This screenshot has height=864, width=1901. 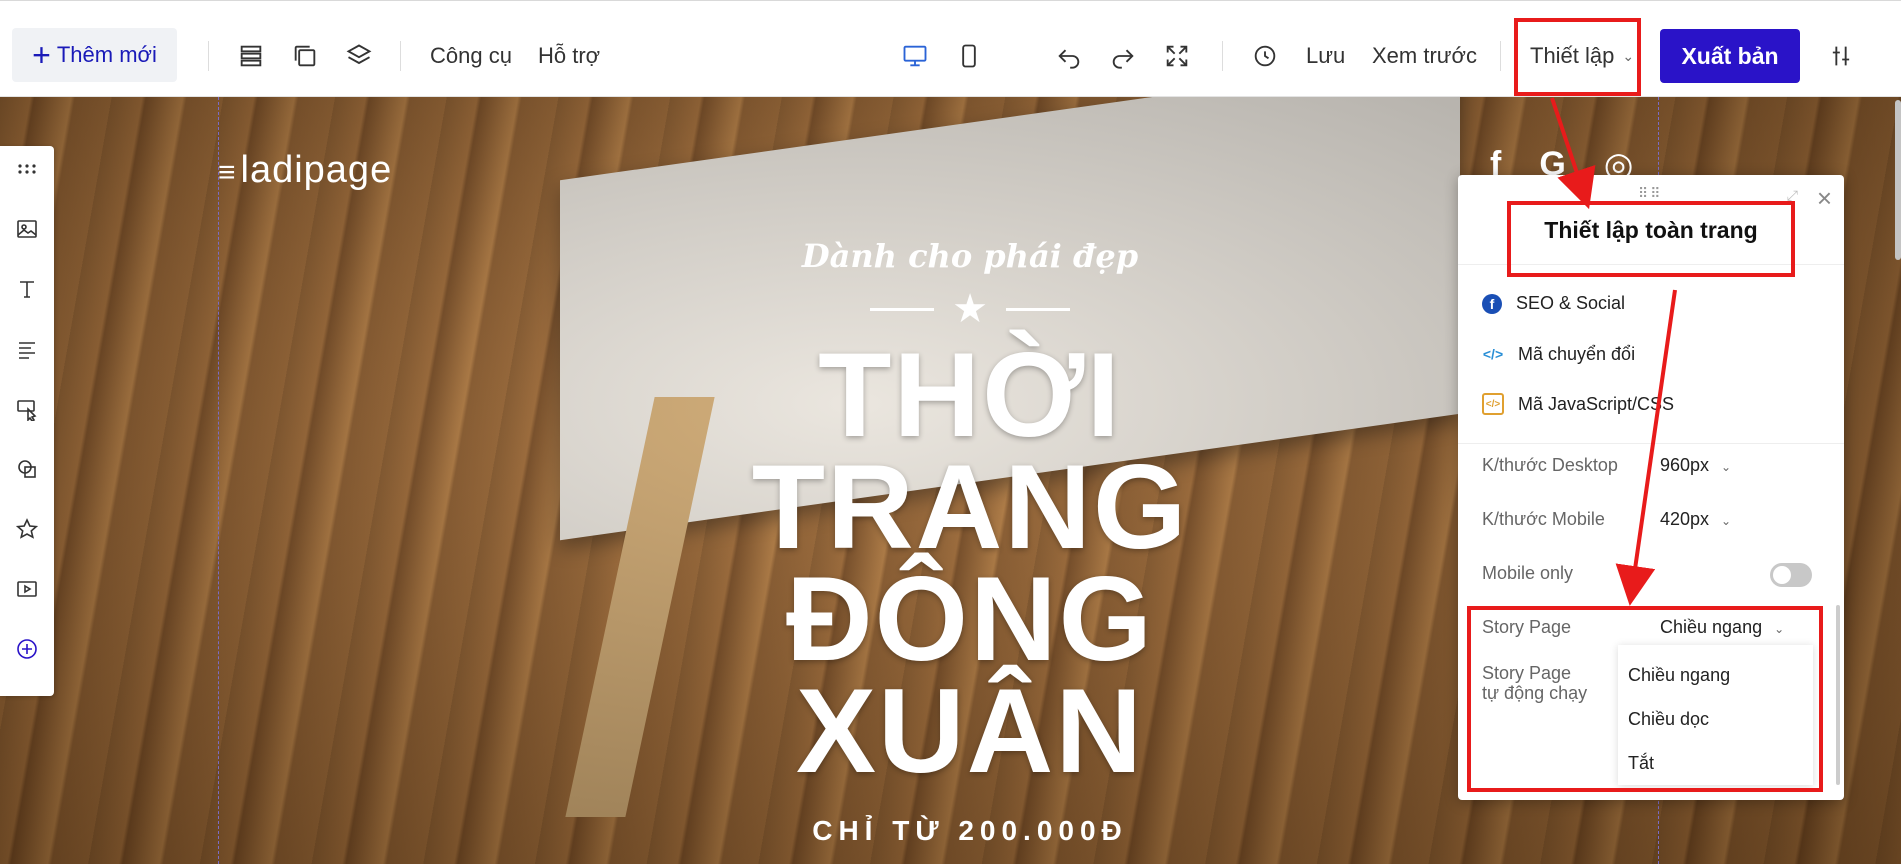 I want to click on image-icon, so click(x=27, y=229).